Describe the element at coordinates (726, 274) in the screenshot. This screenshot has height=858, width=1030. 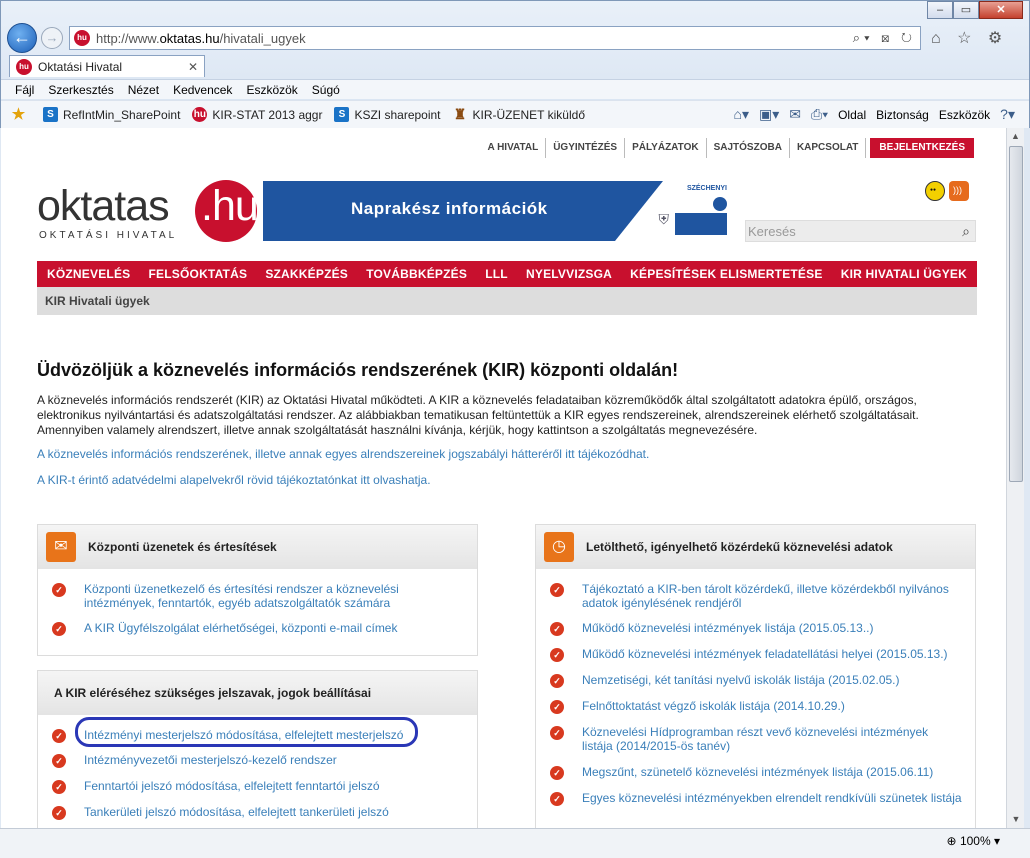
I see `nav-kepesitesek: KÉPESÍTÉSEK ELISMERTETÉSE` at that location.